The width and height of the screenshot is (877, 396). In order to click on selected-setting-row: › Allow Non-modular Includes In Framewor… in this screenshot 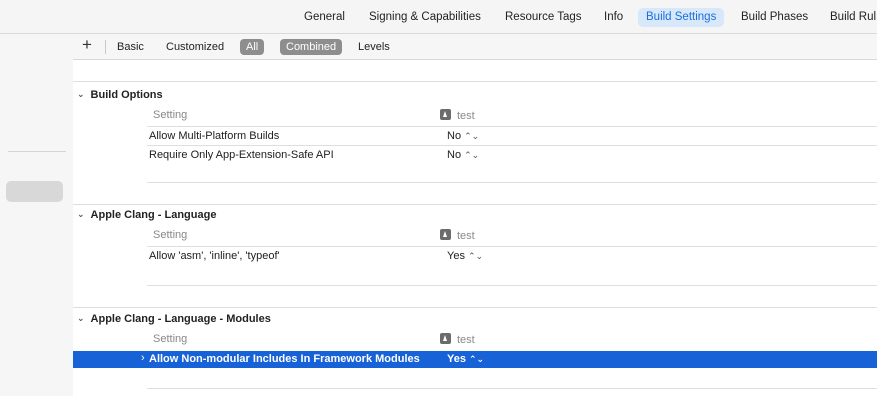, I will do `click(475, 359)`.